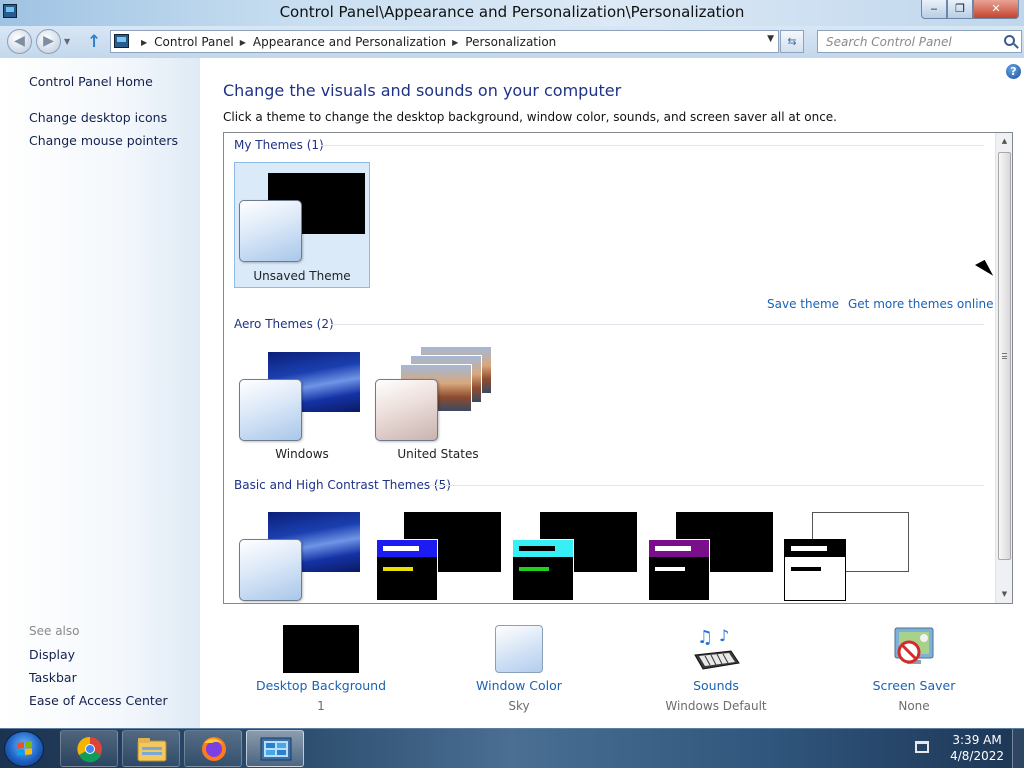 This screenshot has width=1024, height=768. I want to click on up-arrow-icon: ↑, so click(94, 42).